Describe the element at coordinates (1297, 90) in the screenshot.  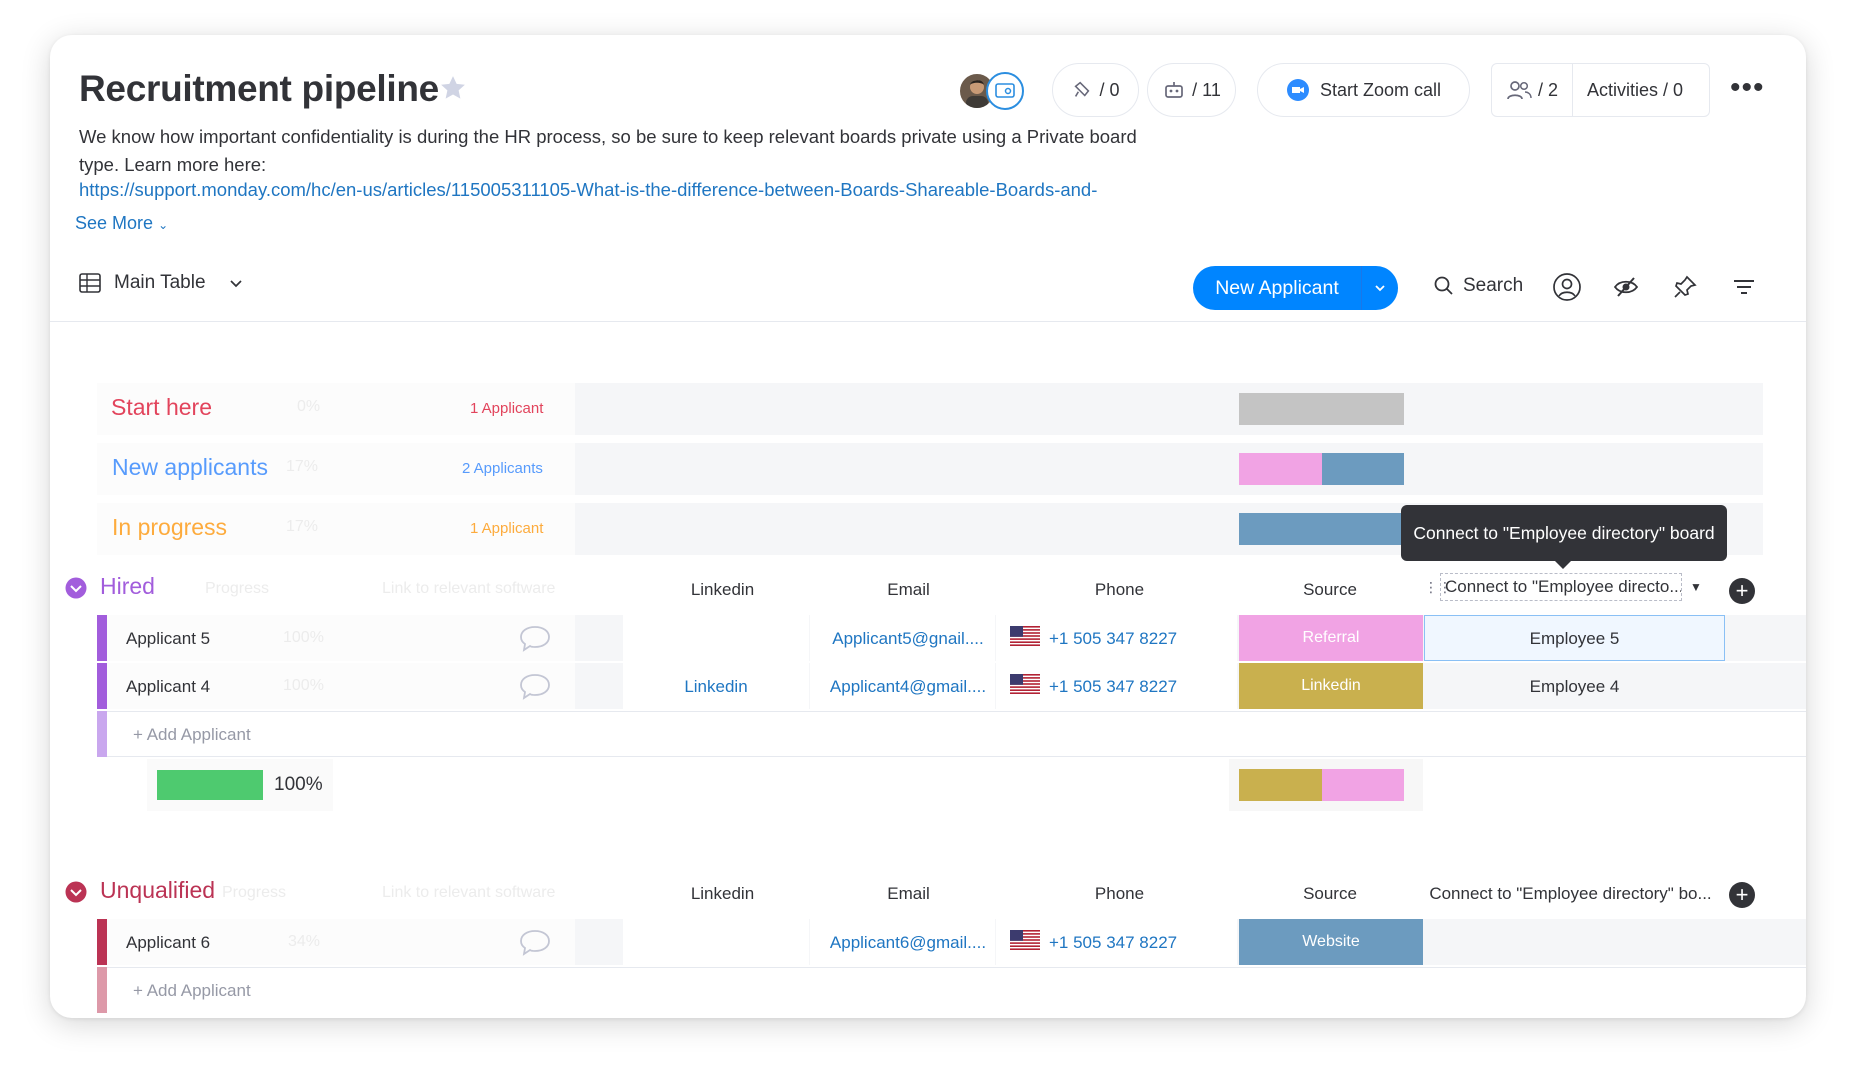
I see `zoom-icon` at that location.